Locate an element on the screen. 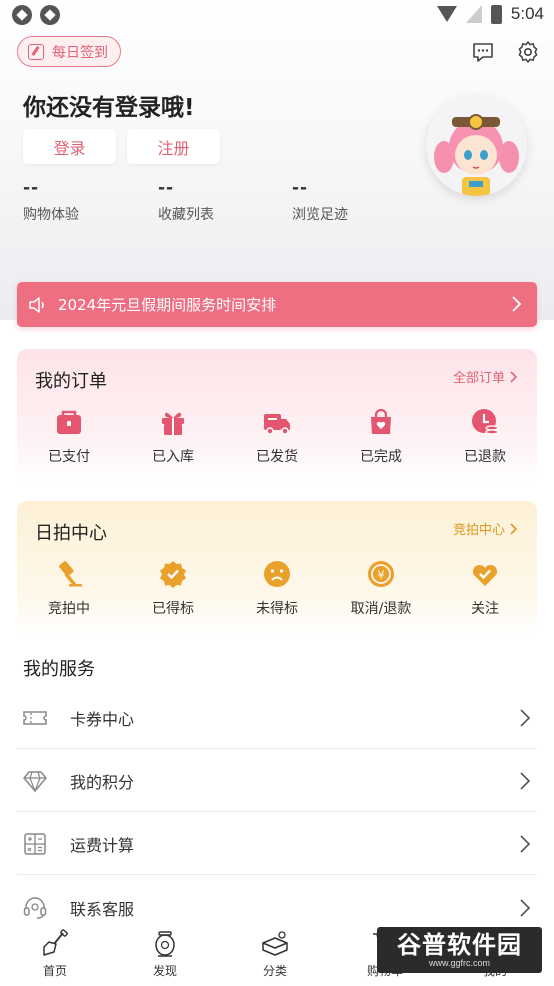 Image resolution: width=554 pixels, height=986 pixels. order-refunded: 已退款 is located at coordinates (485, 436).